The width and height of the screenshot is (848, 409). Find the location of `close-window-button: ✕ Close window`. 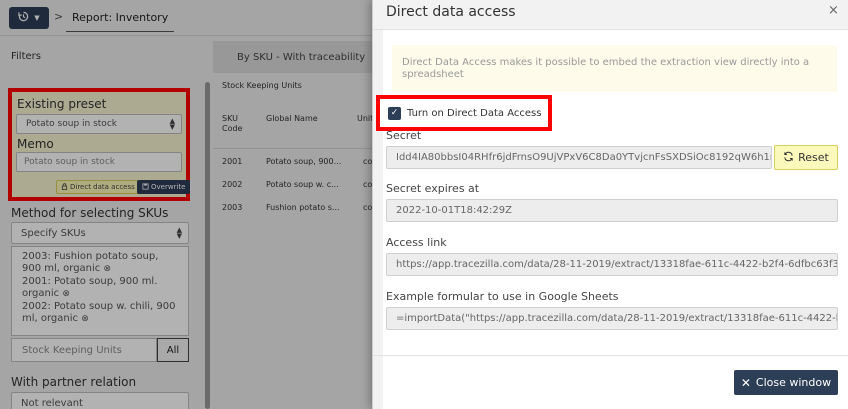

close-window-button: ✕ Close window is located at coordinates (786, 382).